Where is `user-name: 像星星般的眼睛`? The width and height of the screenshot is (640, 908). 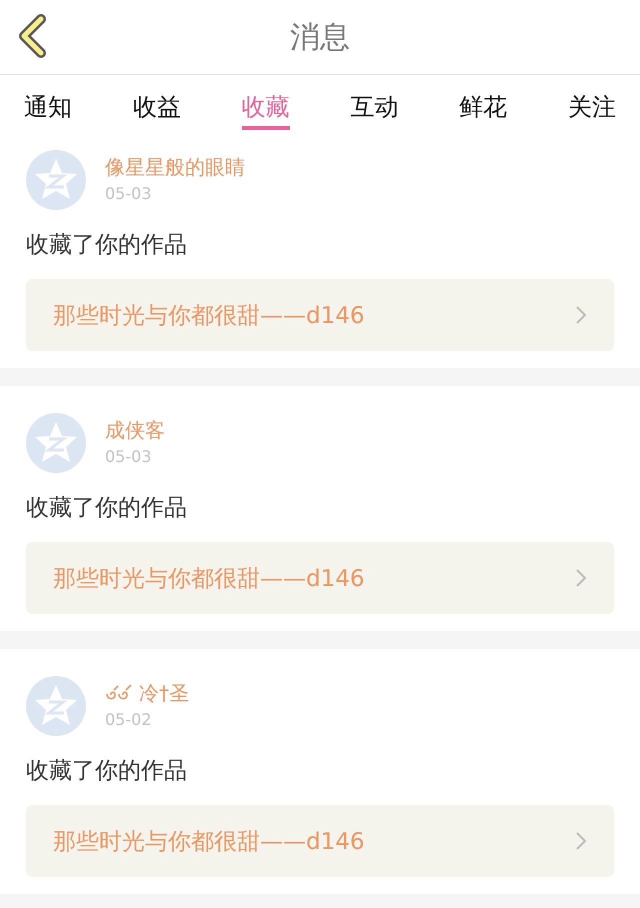 user-name: 像星星般的眼睛 is located at coordinates (175, 167).